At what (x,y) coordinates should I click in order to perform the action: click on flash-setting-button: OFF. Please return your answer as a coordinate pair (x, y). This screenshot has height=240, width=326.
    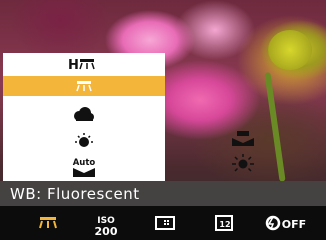
    Looking at the image, I should click on (288, 223).